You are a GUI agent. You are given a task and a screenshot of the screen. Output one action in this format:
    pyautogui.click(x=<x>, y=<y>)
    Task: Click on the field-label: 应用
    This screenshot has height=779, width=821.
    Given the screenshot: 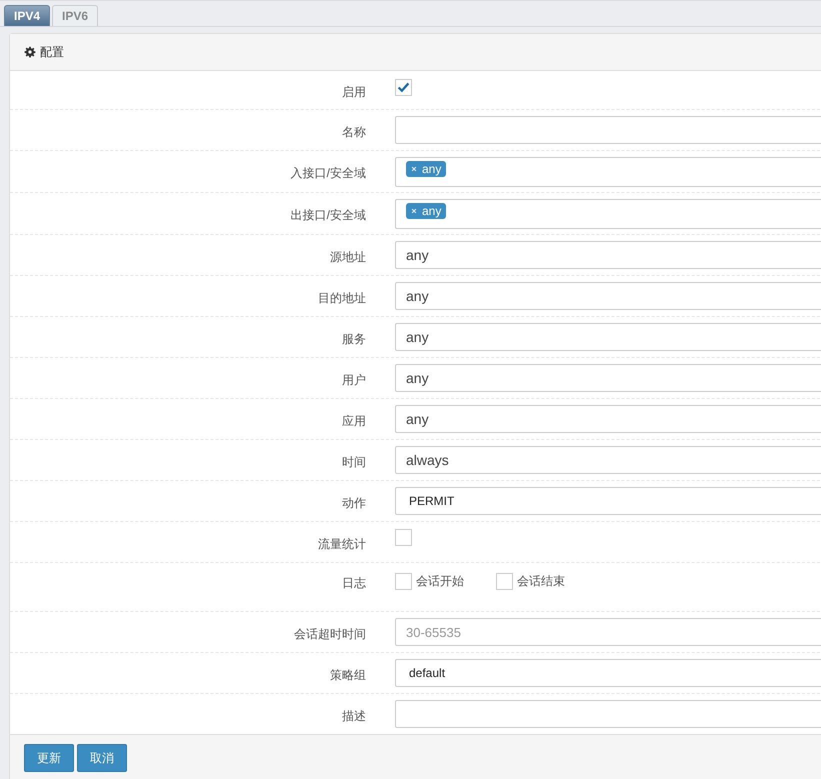 What is the action you would take?
    pyautogui.click(x=353, y=421)
    